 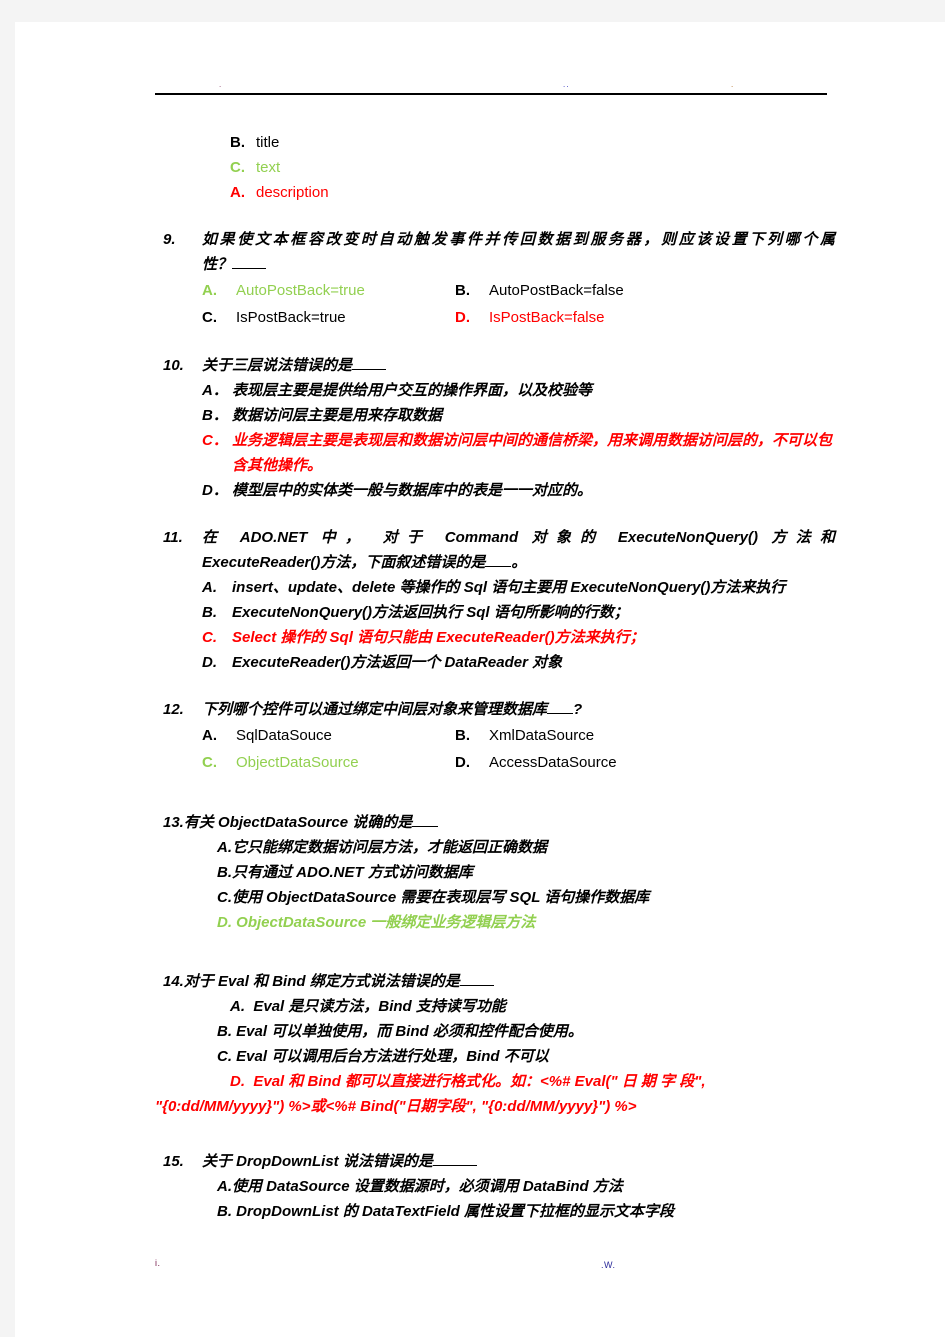 I want to click on list-item: A. description, so click(x=490, y=192).